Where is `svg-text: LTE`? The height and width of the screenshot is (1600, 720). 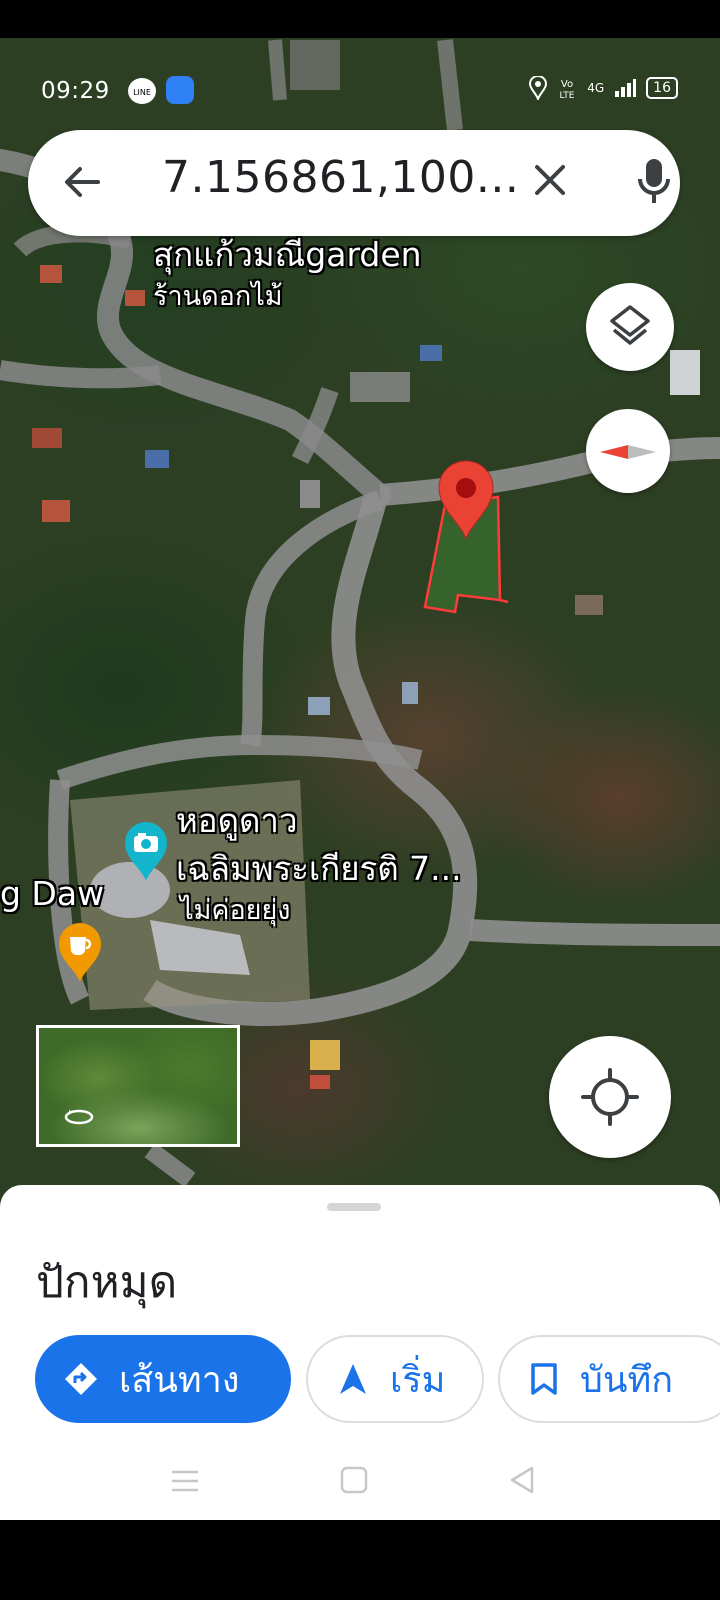 svg-text: LTE is located at coordinates (567, 95).